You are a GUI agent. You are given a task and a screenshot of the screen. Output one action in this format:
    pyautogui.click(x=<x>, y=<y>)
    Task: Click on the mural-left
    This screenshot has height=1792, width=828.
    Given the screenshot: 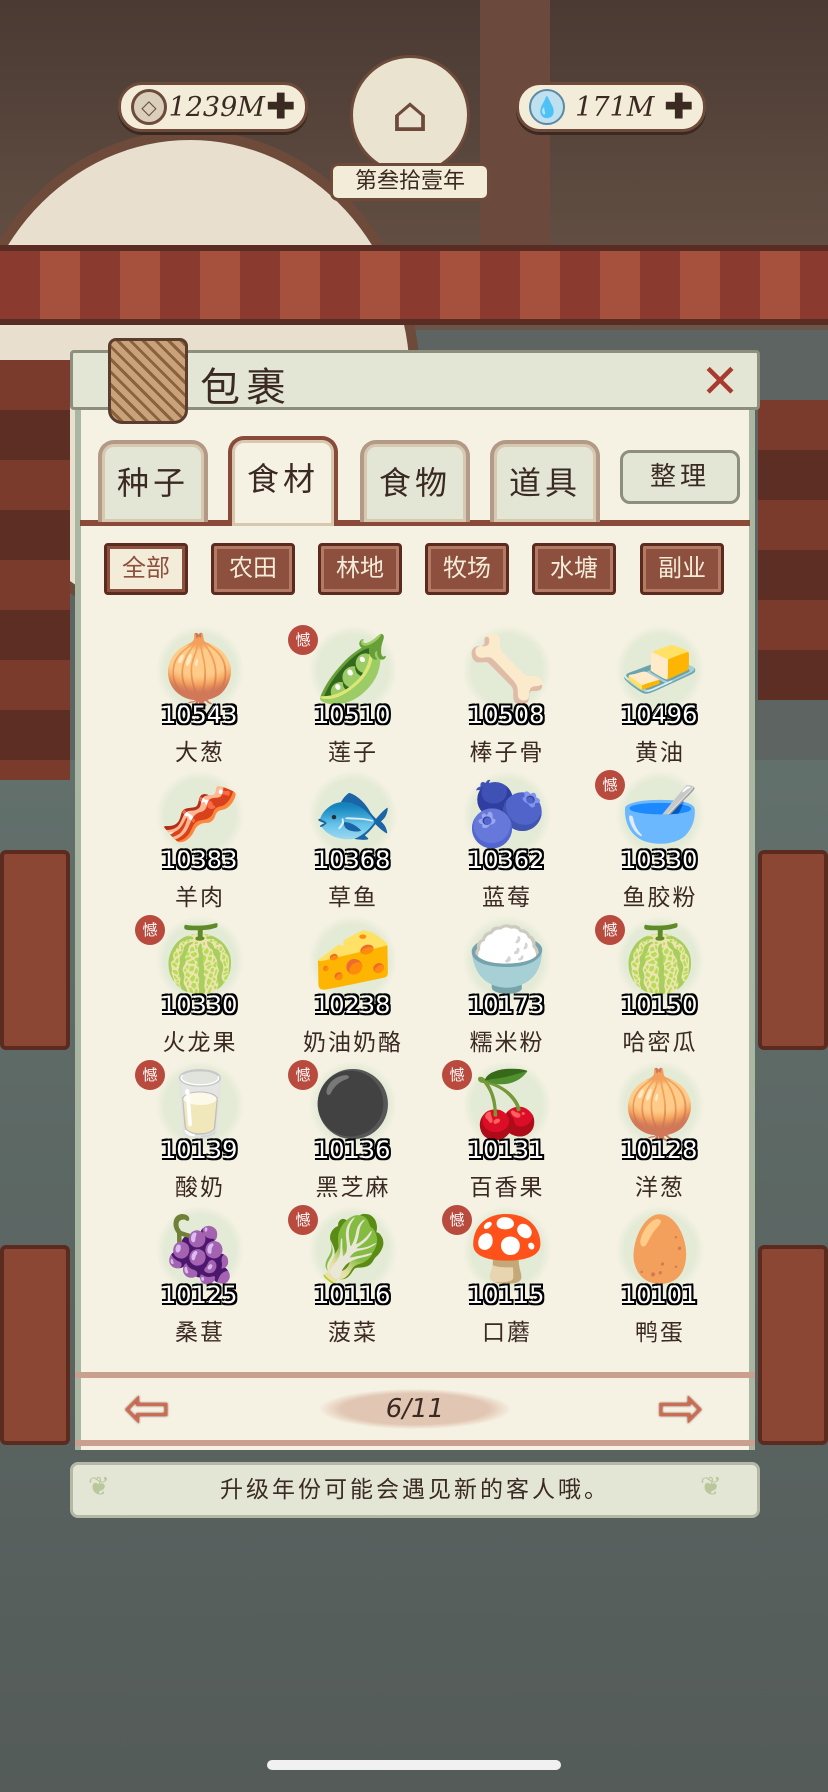 What is the action you would take?
    pyautogui.click(x=35, y=570)
    